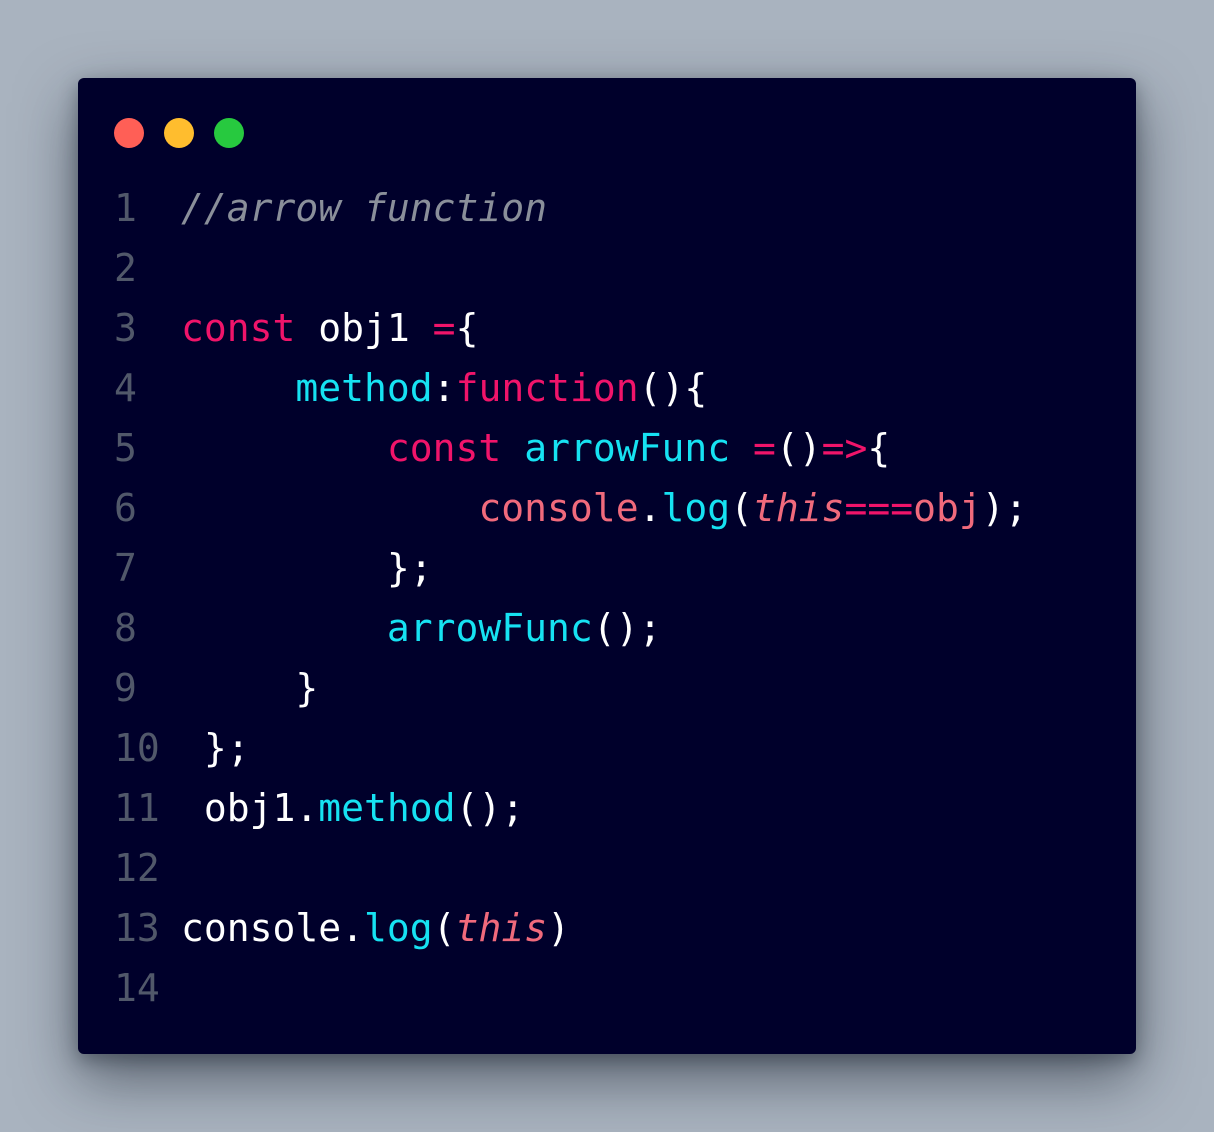  I want to click on code-text: //arrow function, so click(364, 208).